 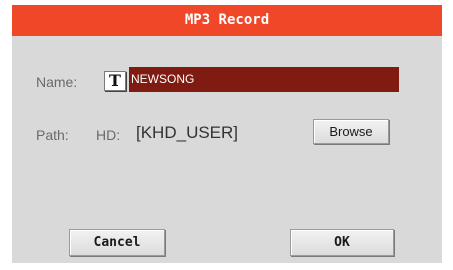 What do you see at coordinates (108, 135) in the screenshot?
I see `drive-label: HD:` at bounding box center [108, 135].